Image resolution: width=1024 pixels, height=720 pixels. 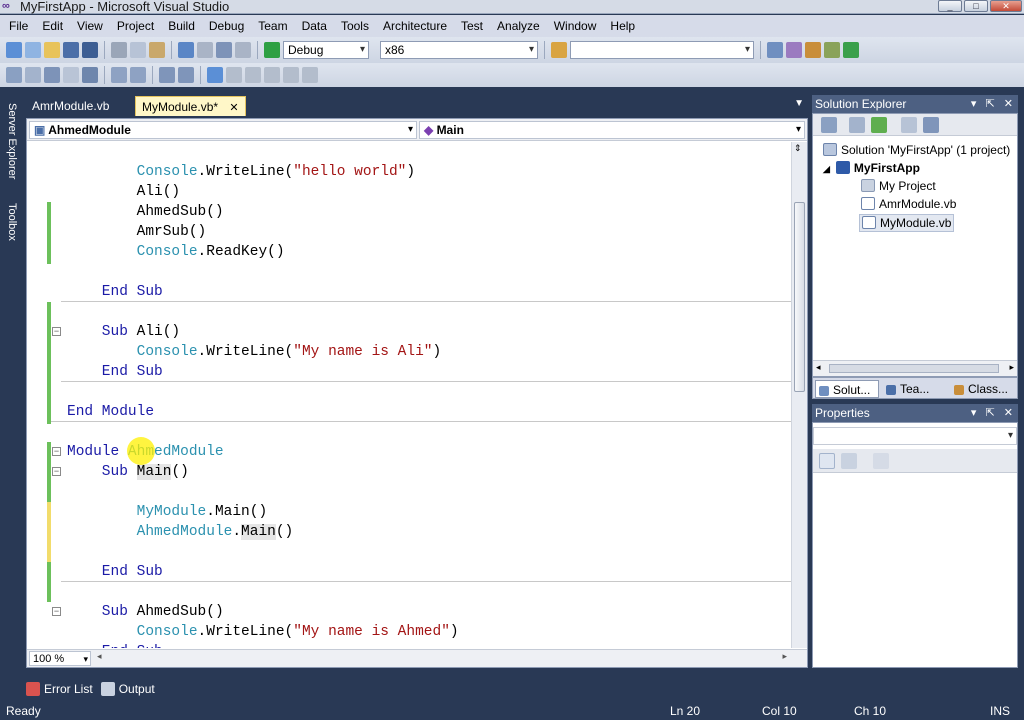 I want to click on server-explorer-tab: Server Explorer, so click(x=10, y=141).